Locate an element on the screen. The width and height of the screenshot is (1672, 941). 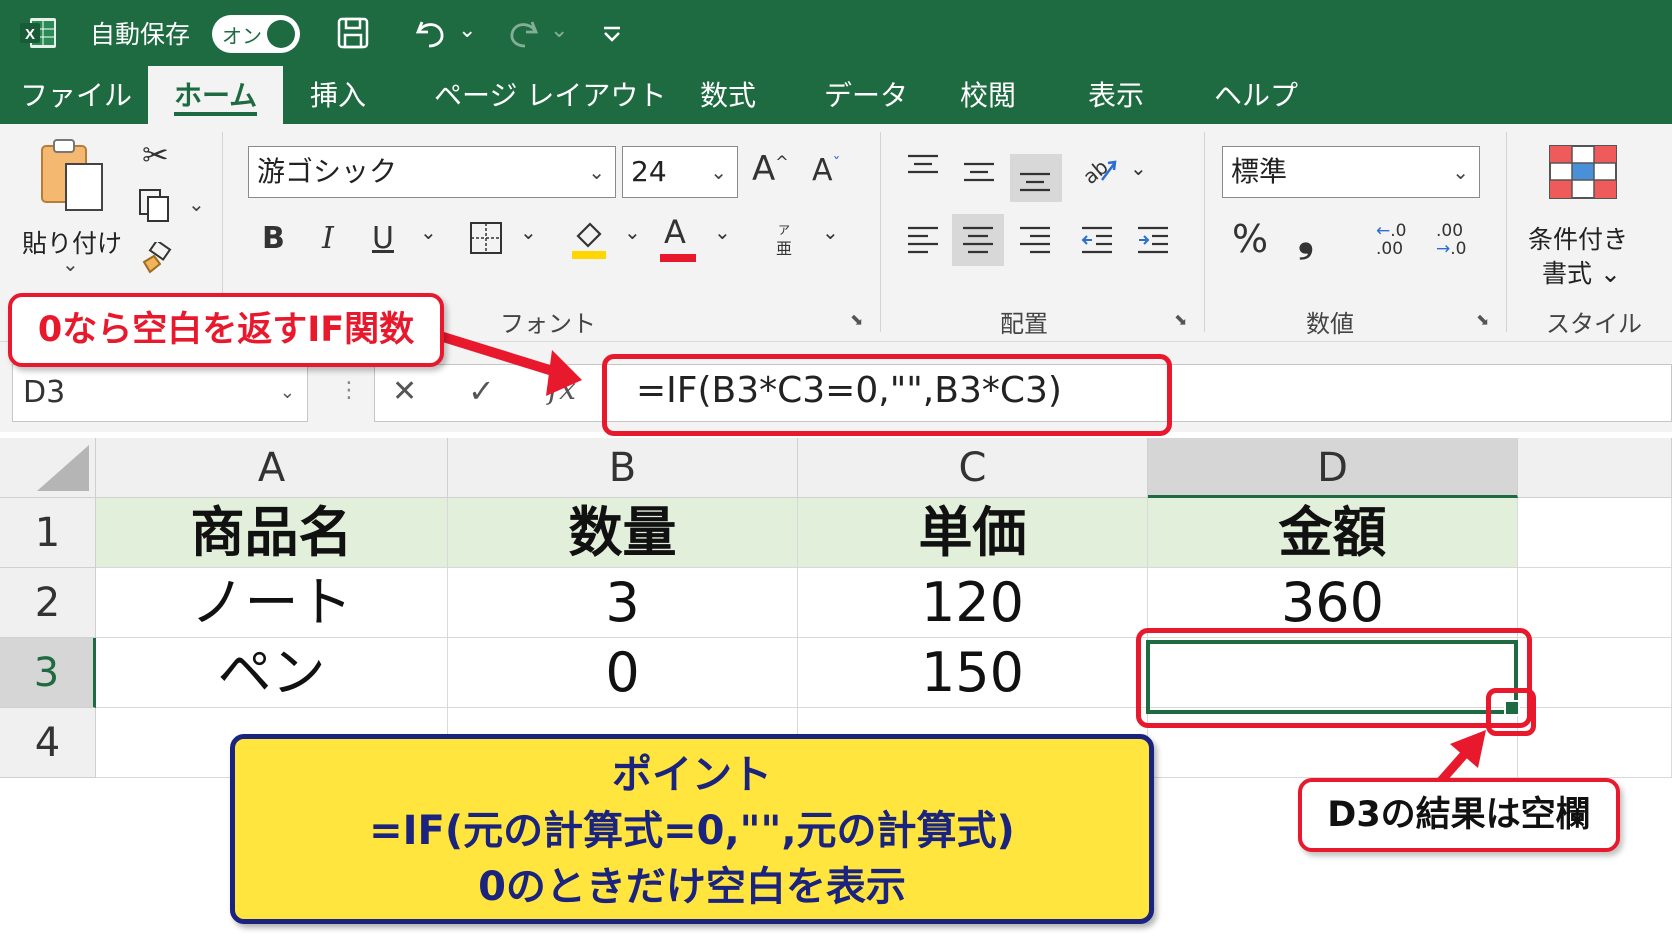
increase-indent-icon is located at coordinates (1153, 240).